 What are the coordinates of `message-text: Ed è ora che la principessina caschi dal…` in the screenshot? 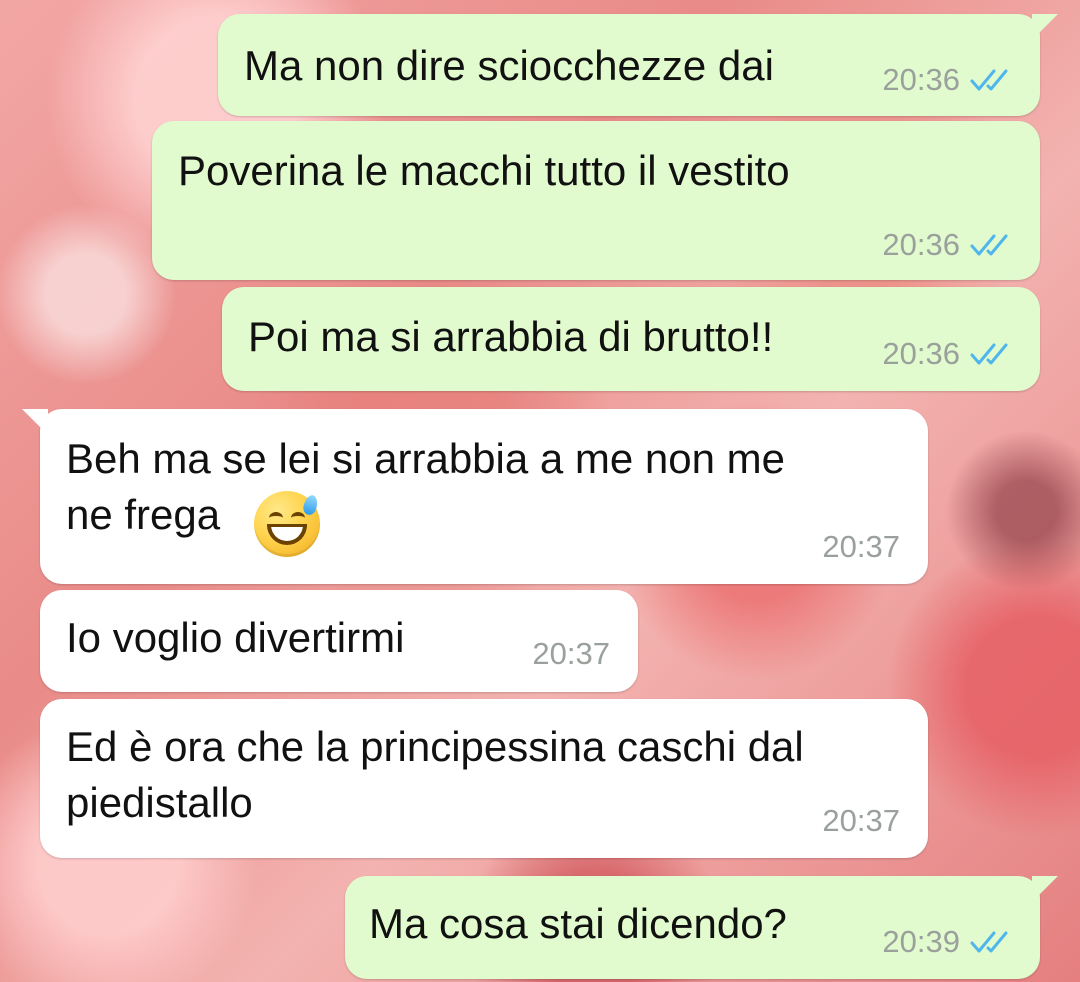 It's located at (435, 774).